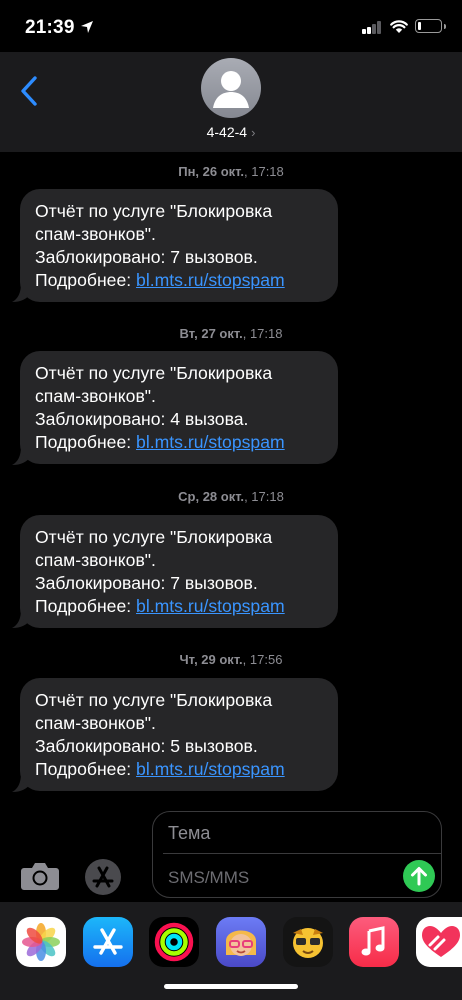  I want to click on message-timestamp: Чт, 29 окт., 17:56, so click(231, 659).